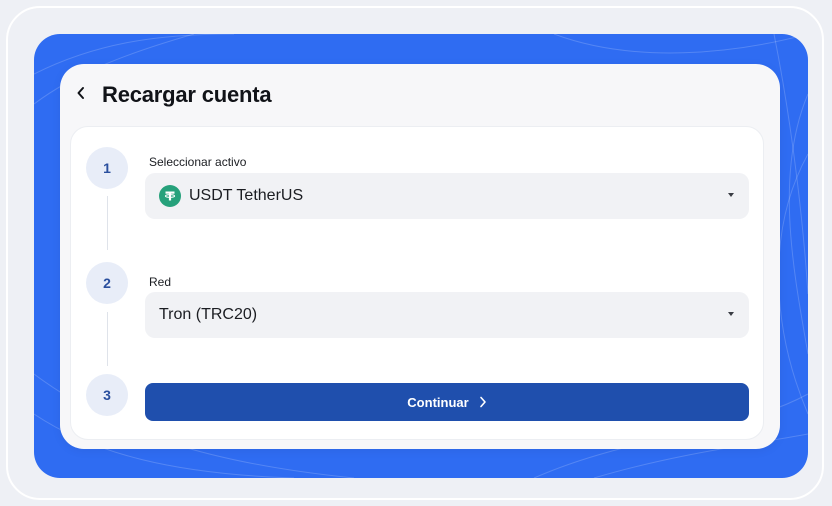 The width and height of the screenshot is (832, 506). What do you see at coordinates (438, 402) in the screenshot?
I see `continue-button-label: Continuar` at bounding box center [438, 402].